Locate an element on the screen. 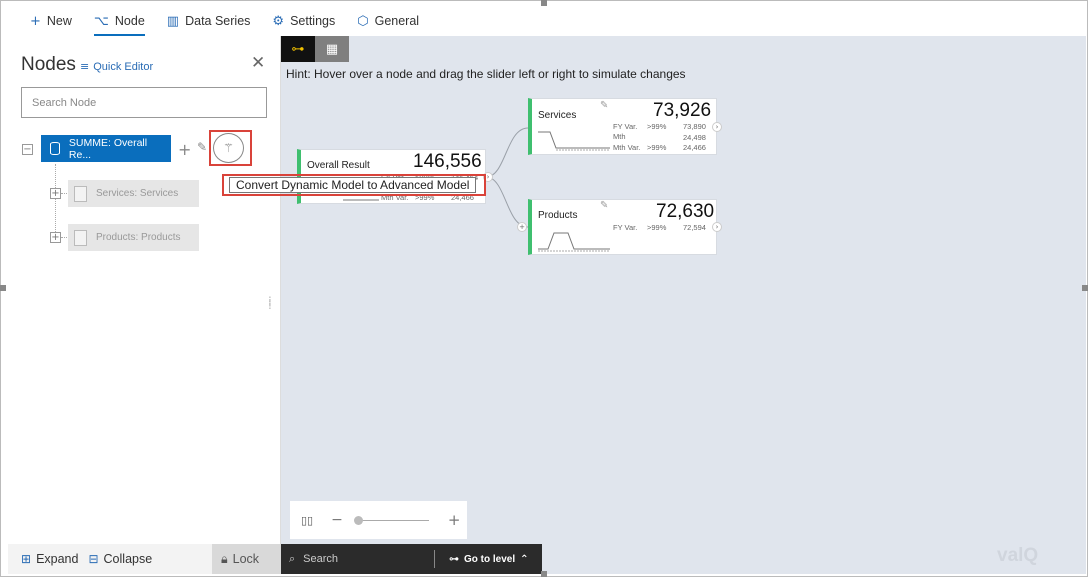 This screenshot has height=577, width=1088. search-icon: ⌕ is located at coordinates (292, 558).